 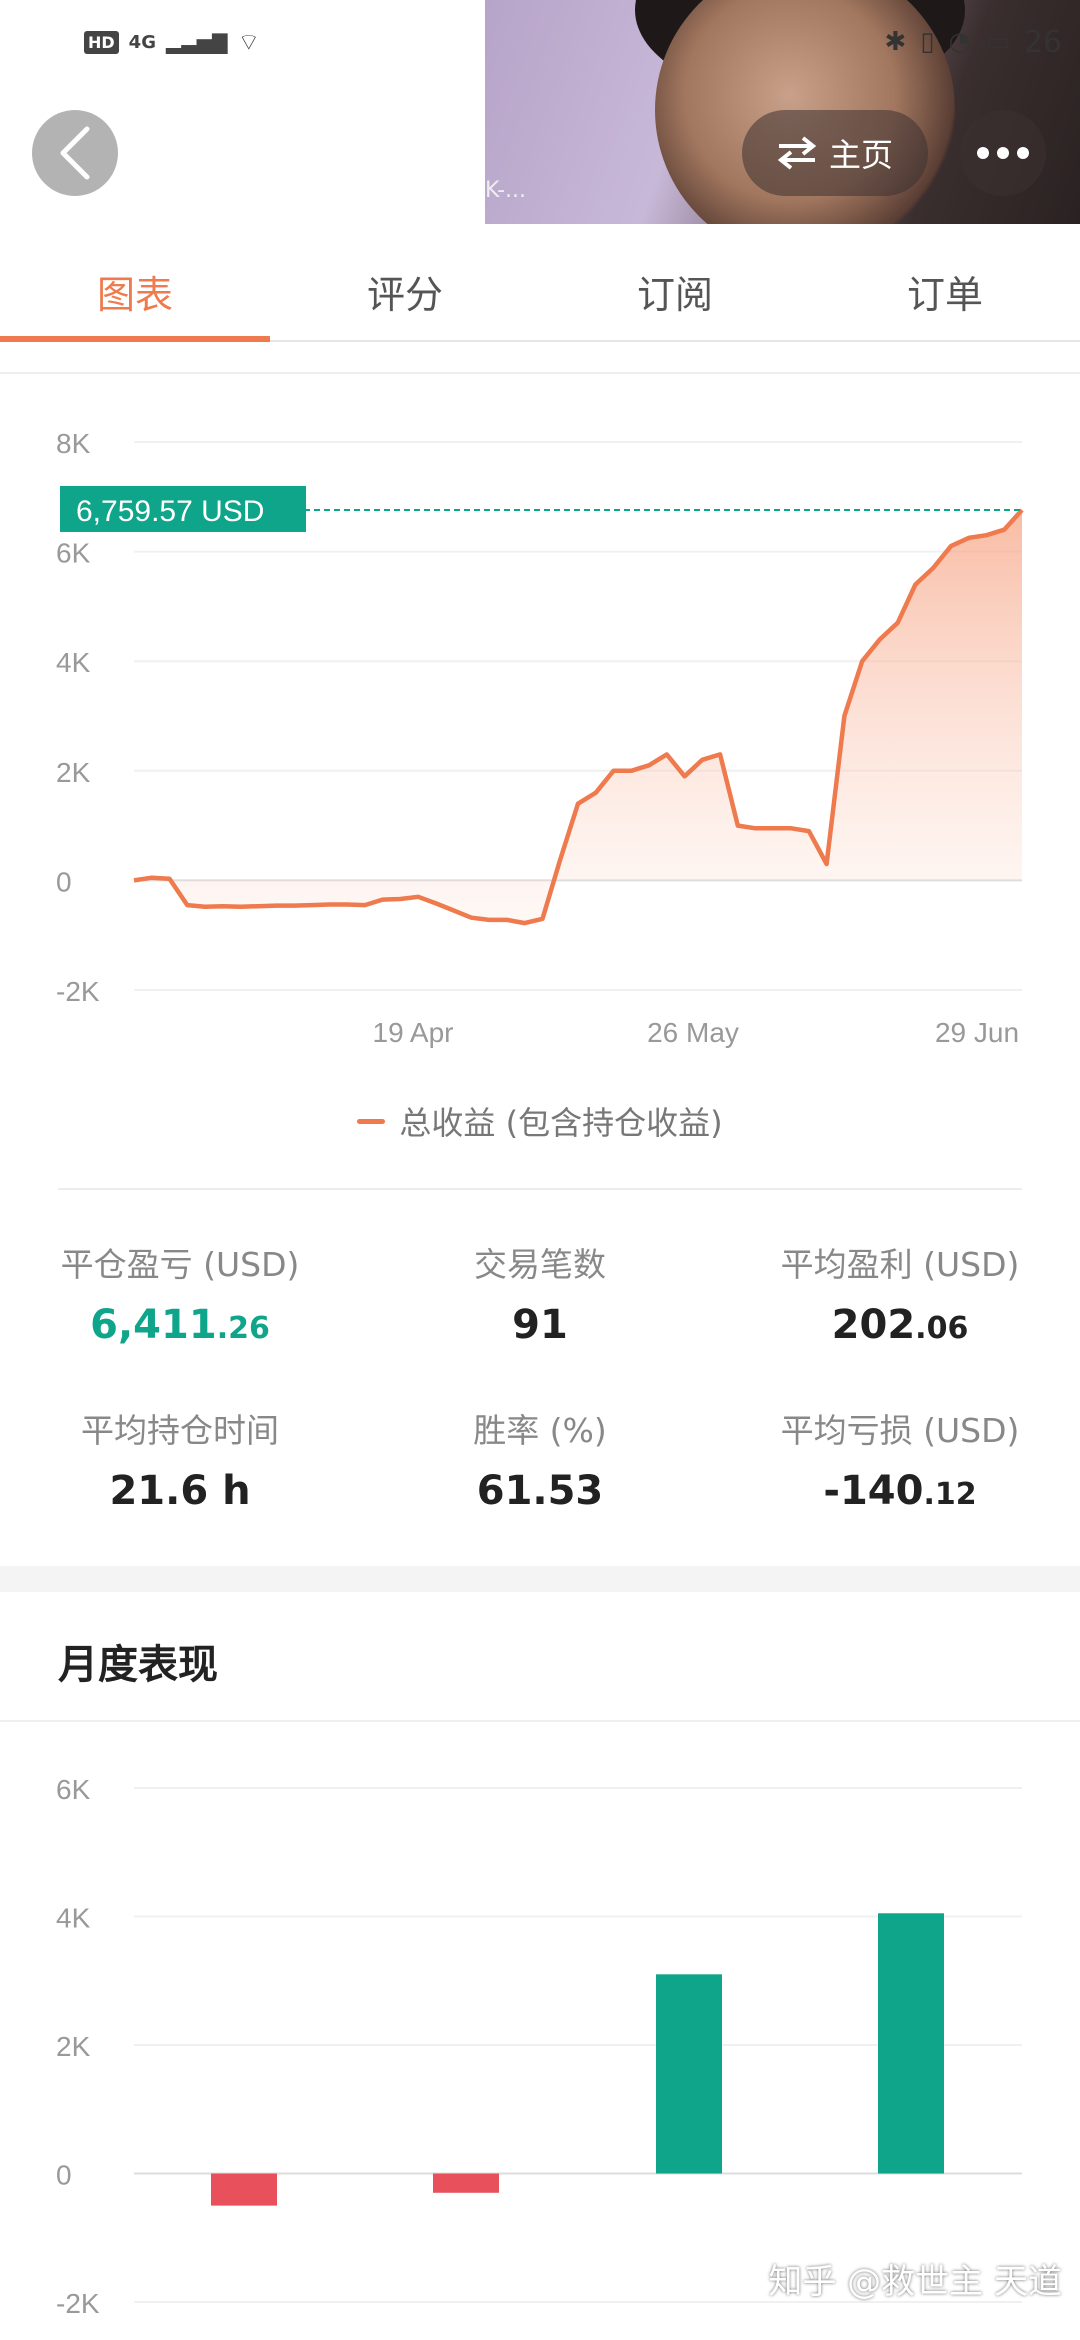 I want to click on stat-label-win-rate: 胜率 (%), so click(x=540, y=1430).